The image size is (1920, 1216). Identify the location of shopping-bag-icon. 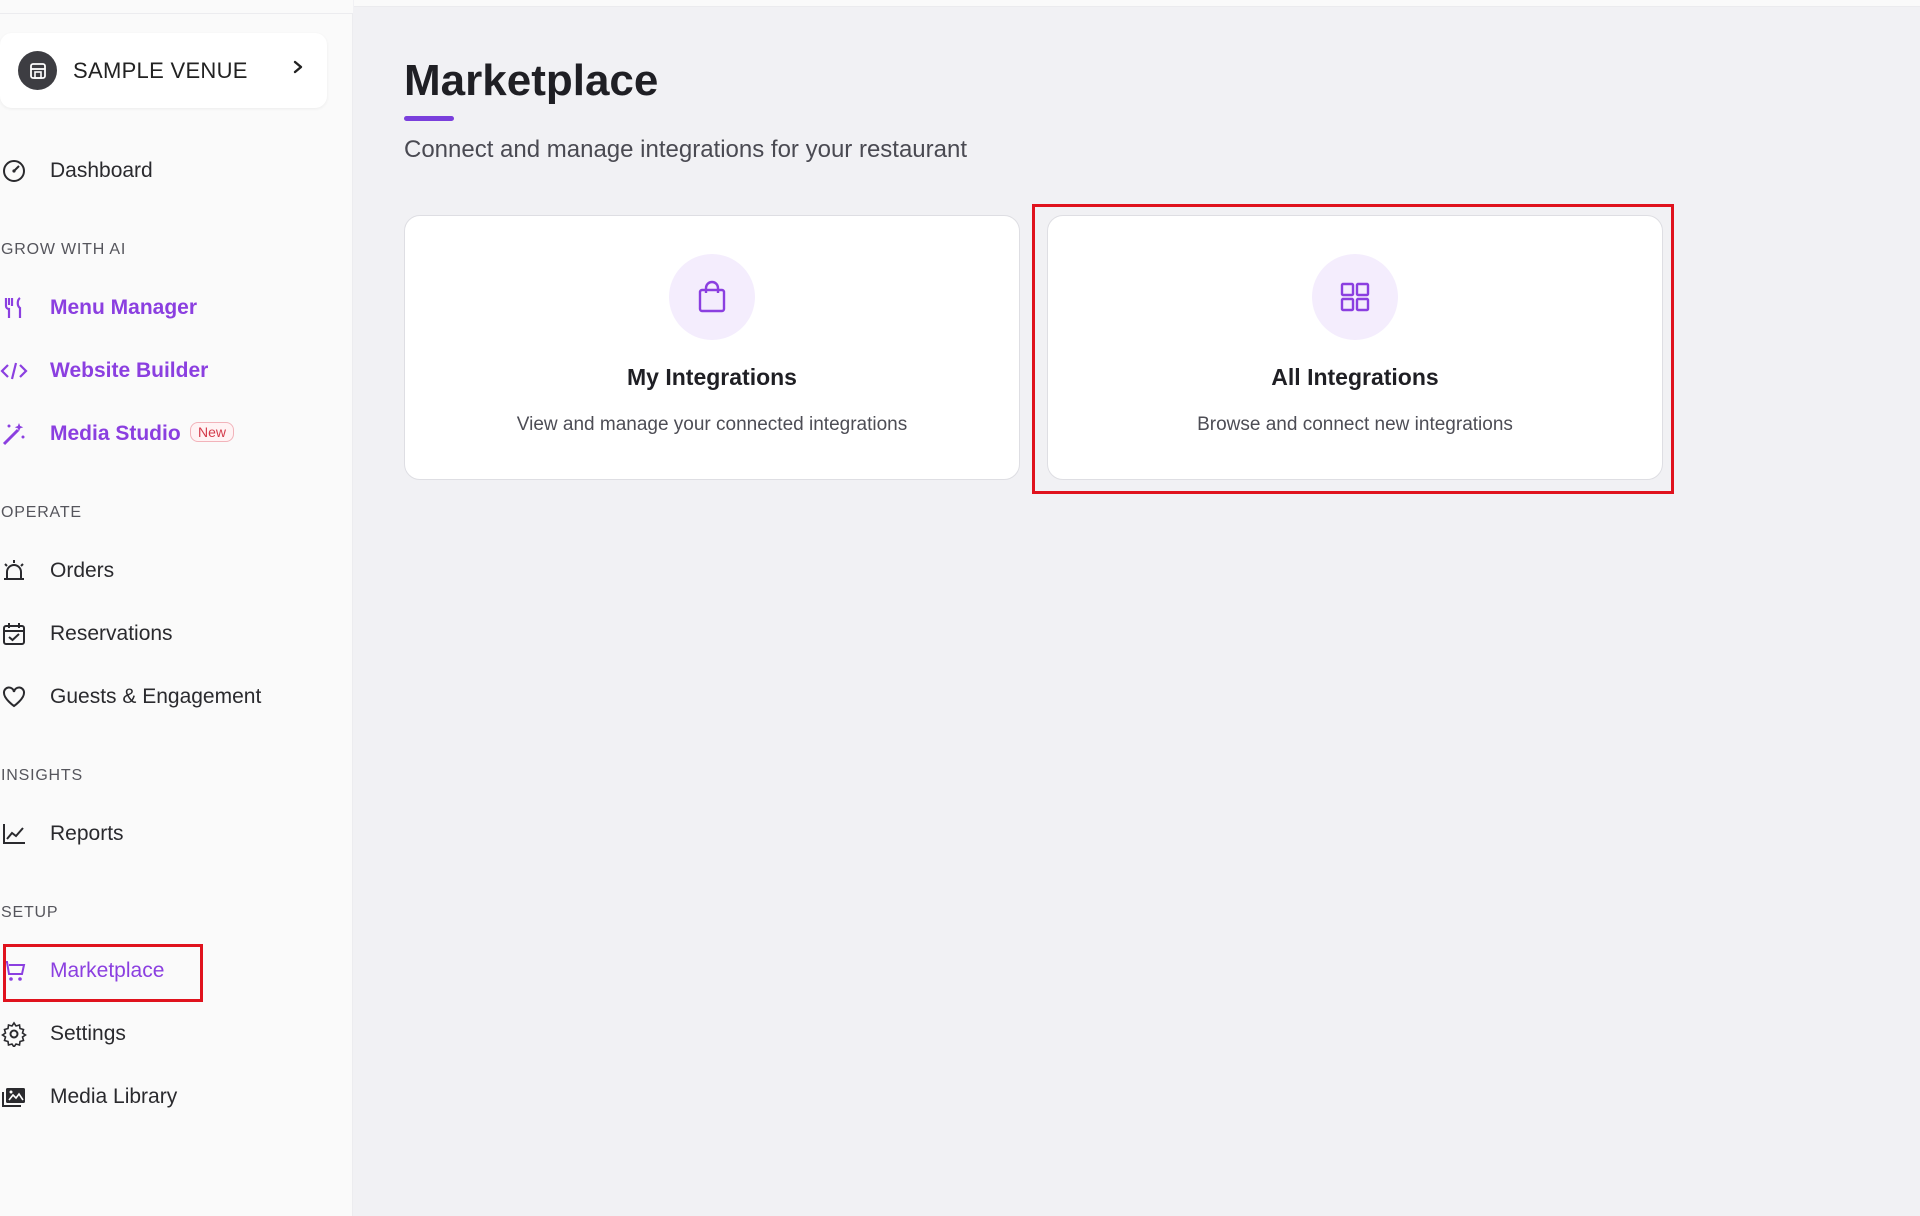
(712, 297).